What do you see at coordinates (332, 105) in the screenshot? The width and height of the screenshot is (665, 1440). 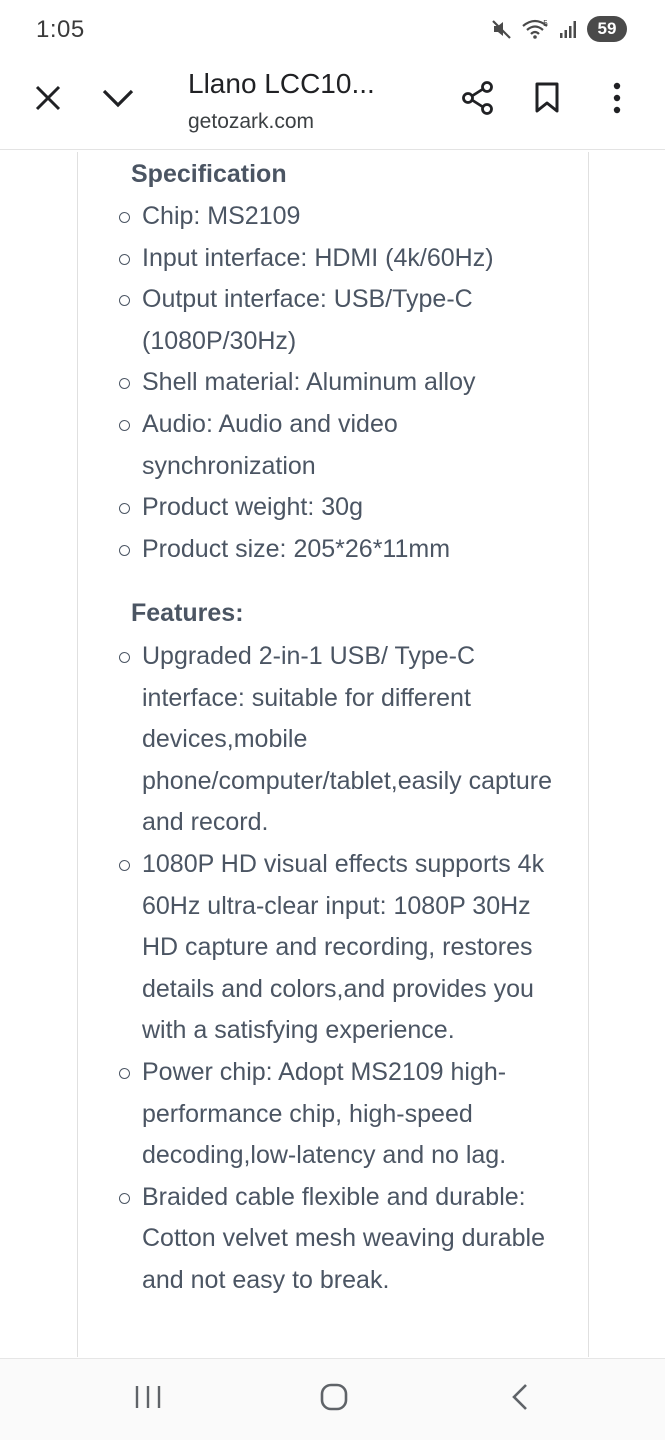 I see `browser-toolbar: Llano LCC10... getozark.com` at bounding box center [332, 105].